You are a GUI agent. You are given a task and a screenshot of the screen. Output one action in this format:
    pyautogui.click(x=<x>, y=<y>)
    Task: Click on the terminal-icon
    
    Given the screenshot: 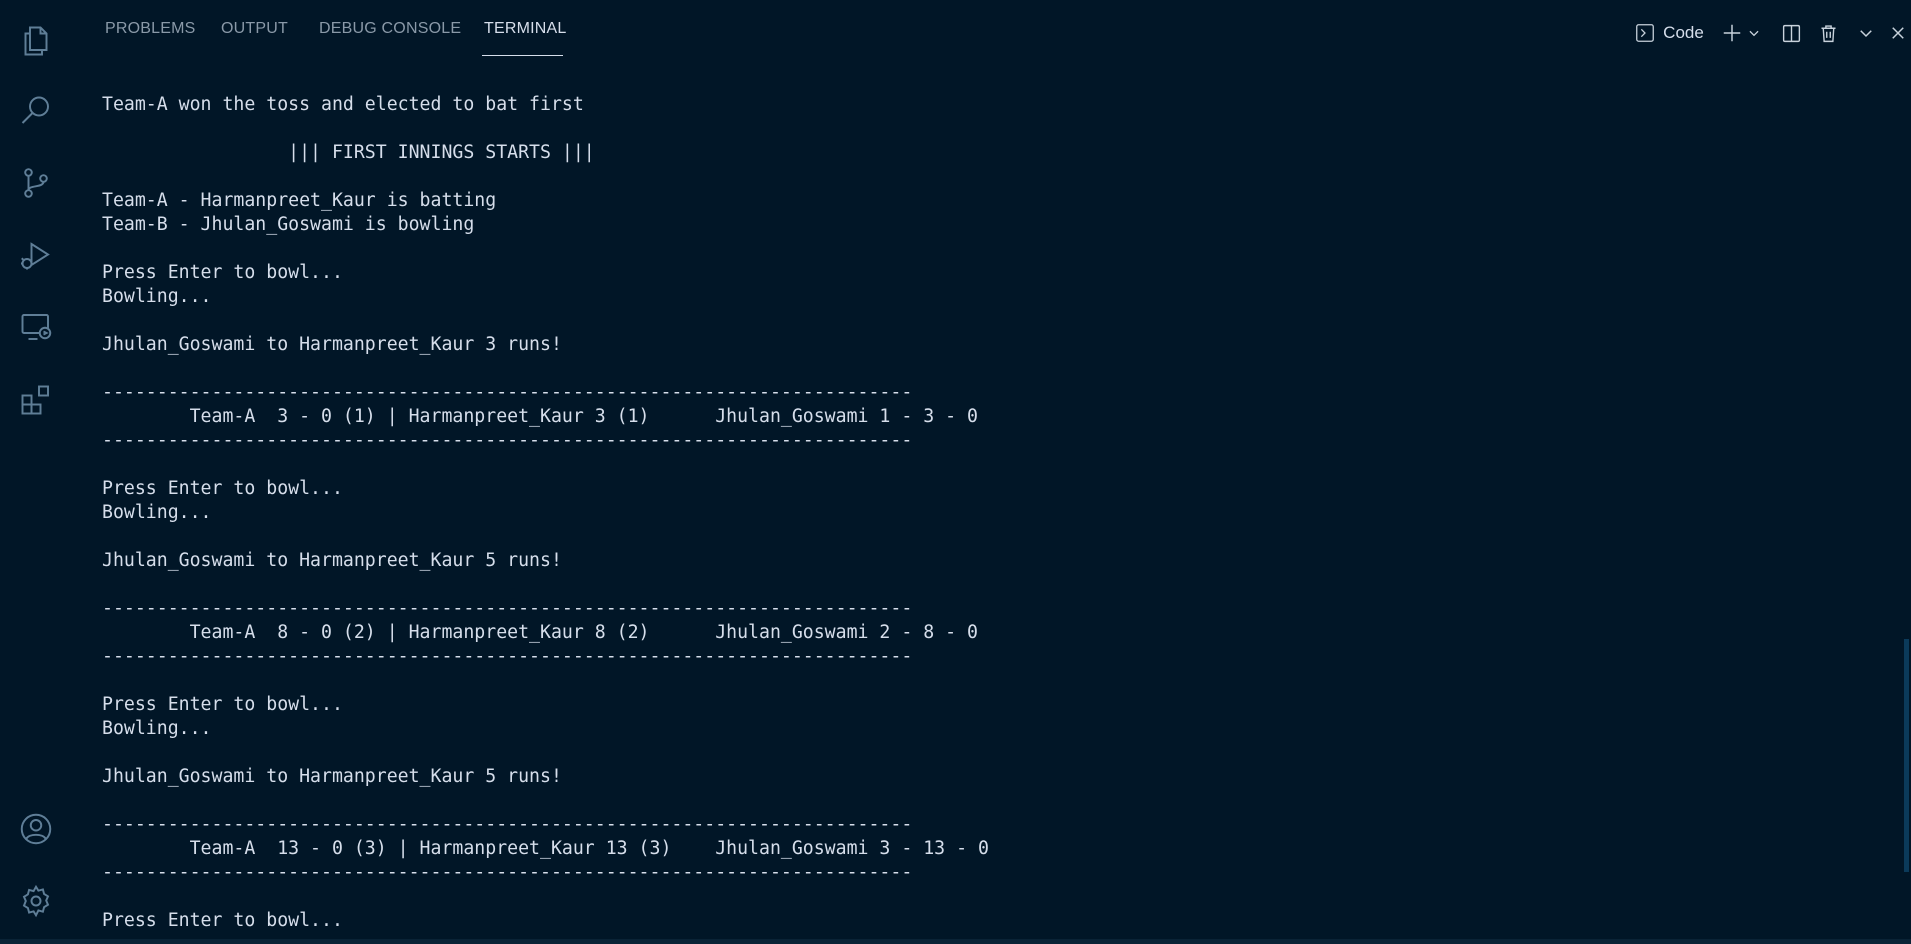 What is the action you would take?
    pyautogui.click(x=1645, y=33)
    